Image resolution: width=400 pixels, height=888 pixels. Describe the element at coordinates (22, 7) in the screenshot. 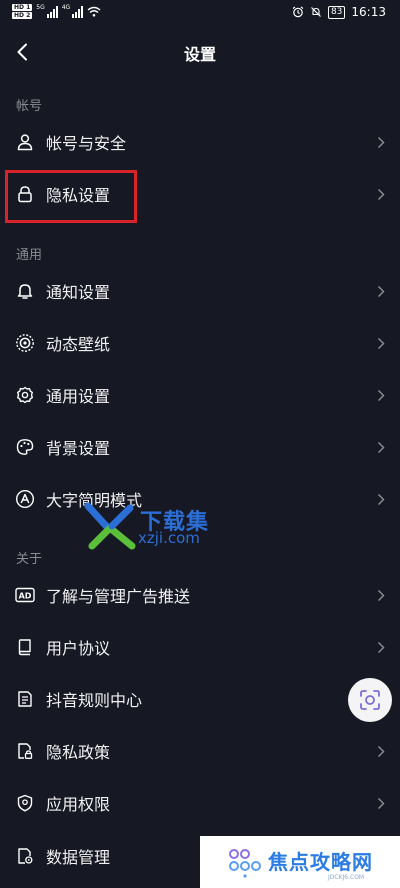

I see `hd1-badge: HD 1` at that location.